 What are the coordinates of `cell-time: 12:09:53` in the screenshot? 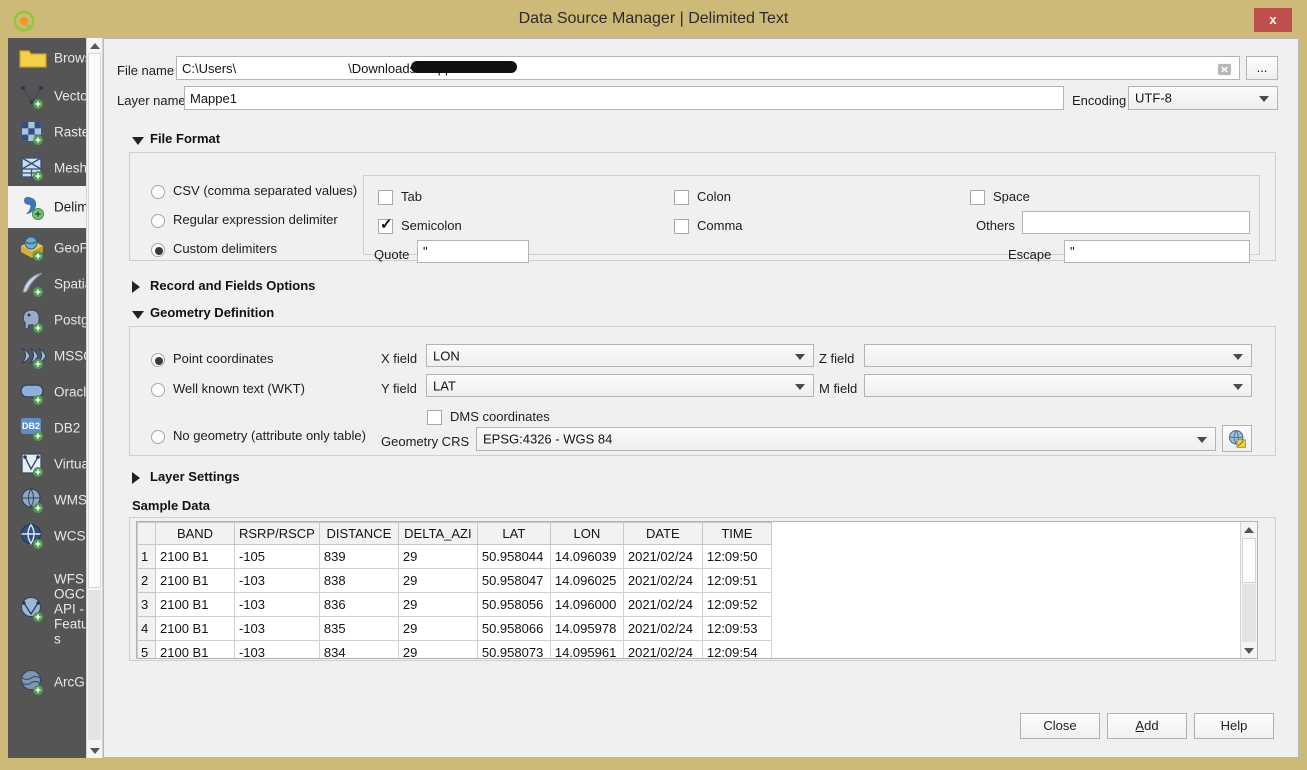 It's located at (736, 628).